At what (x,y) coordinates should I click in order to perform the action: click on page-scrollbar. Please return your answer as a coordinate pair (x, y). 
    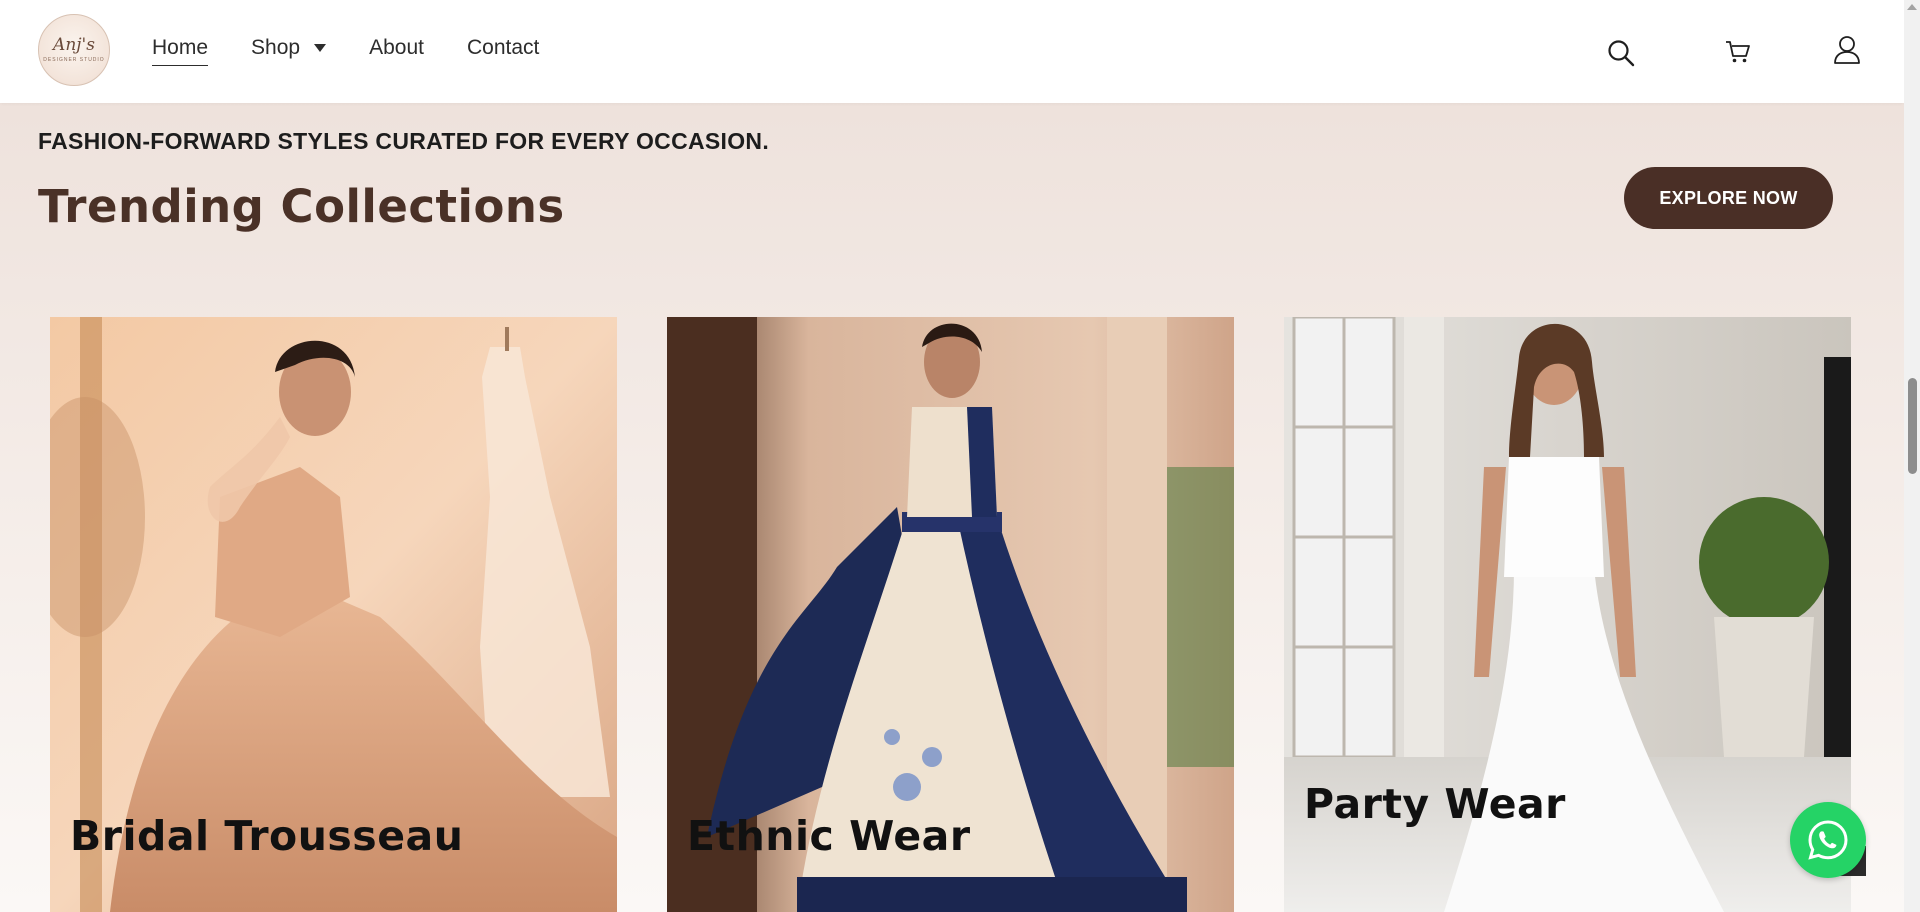
    Looking at the image, I should click on (1912, 456).